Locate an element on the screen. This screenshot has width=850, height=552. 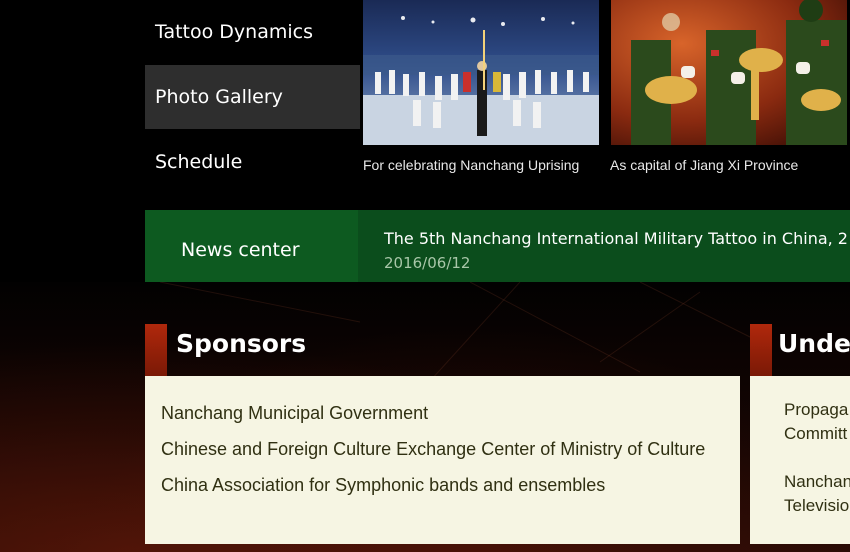
marching-band-photo-icon is located at coordinates (481, 72).